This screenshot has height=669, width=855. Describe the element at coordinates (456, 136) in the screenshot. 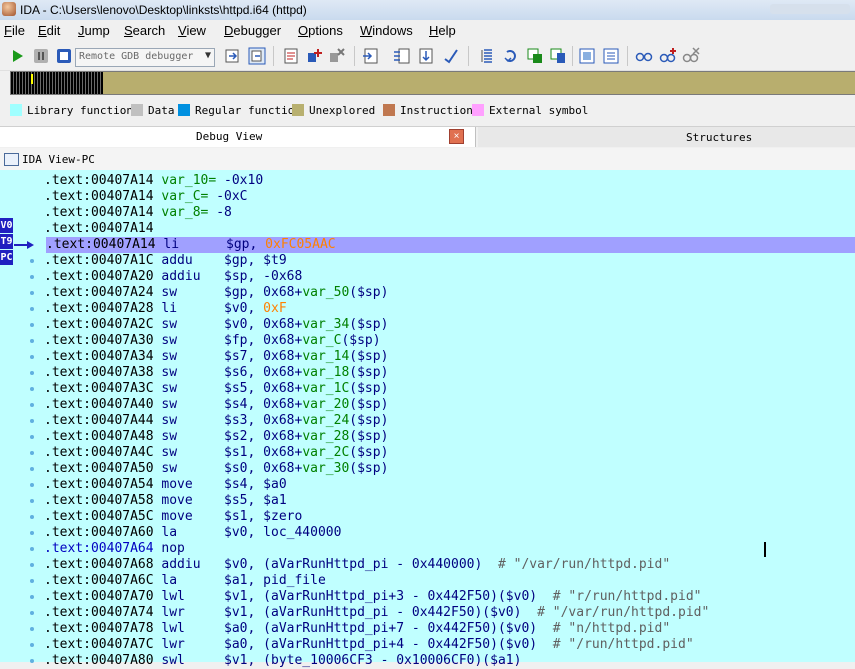

I see `close-icon: ×` at that location.